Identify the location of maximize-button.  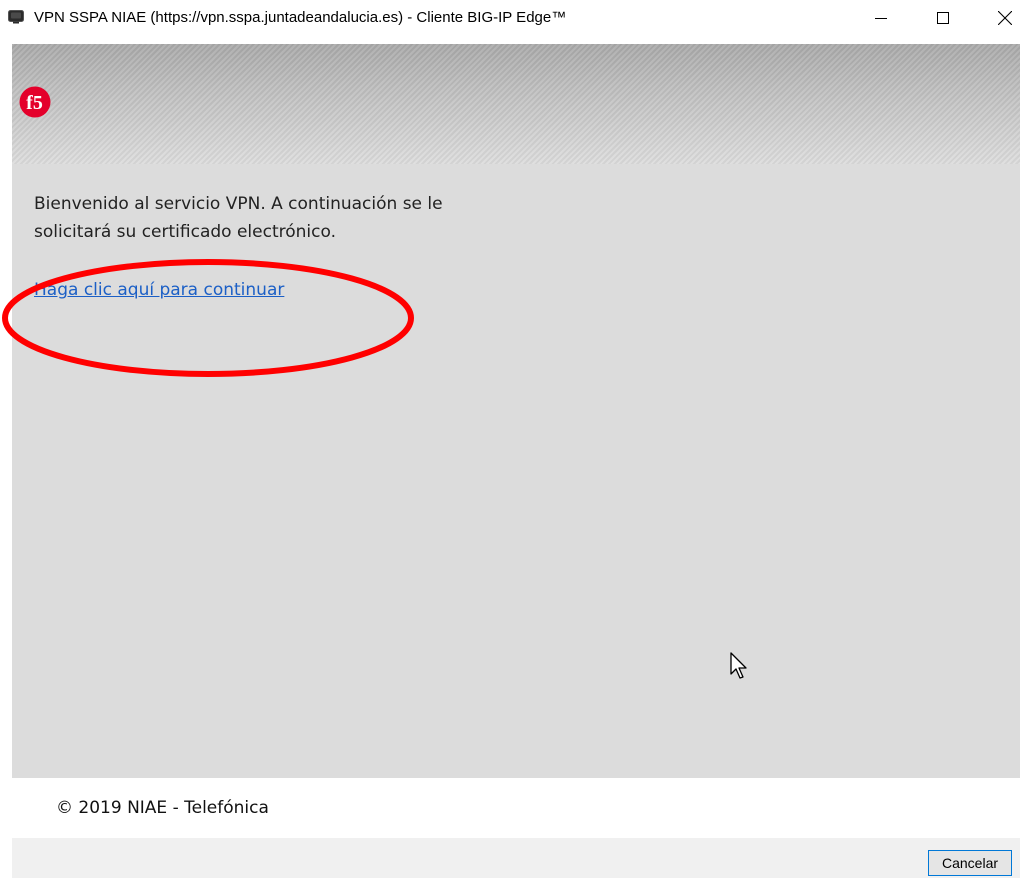
(943, 18).